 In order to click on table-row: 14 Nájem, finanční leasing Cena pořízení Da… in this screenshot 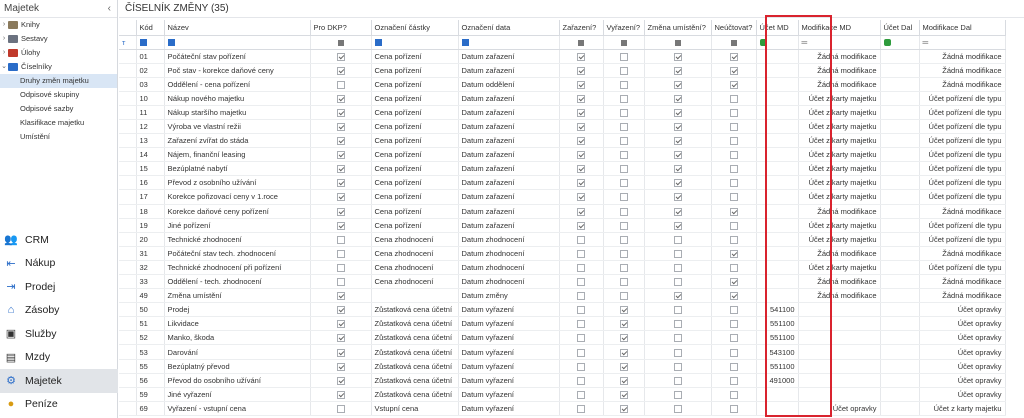, I will do `click(562, 155)`.